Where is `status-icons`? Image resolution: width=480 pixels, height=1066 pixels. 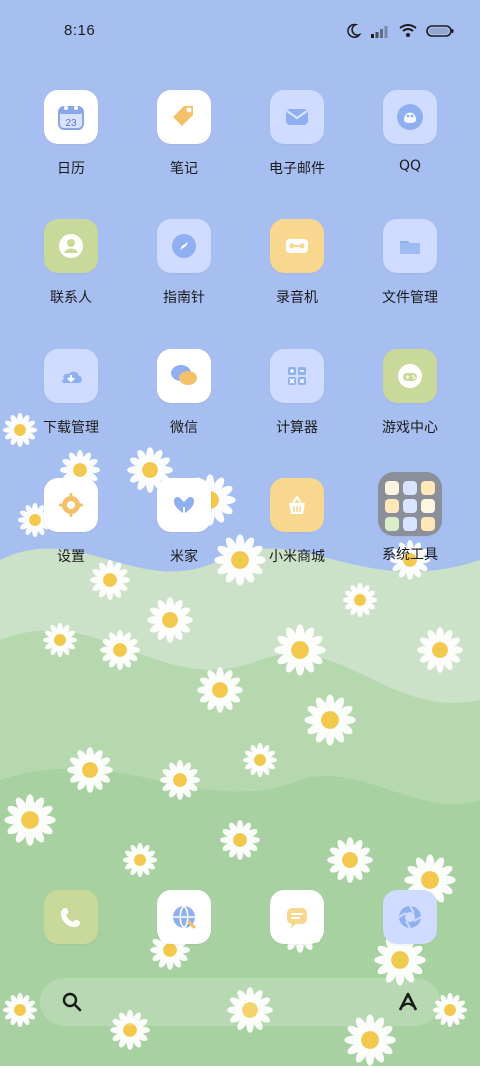
status-icons is located at coordinates (399, 31).